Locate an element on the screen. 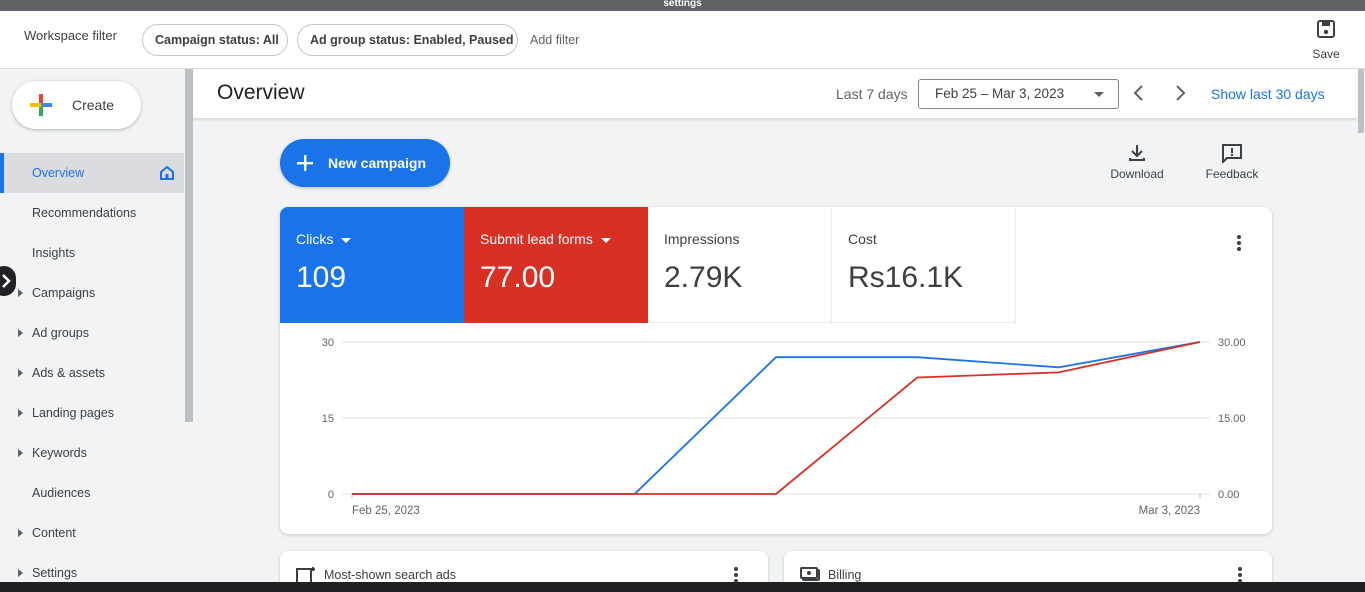  sidebar-item-label: Content is located at coordinates (54, 533).